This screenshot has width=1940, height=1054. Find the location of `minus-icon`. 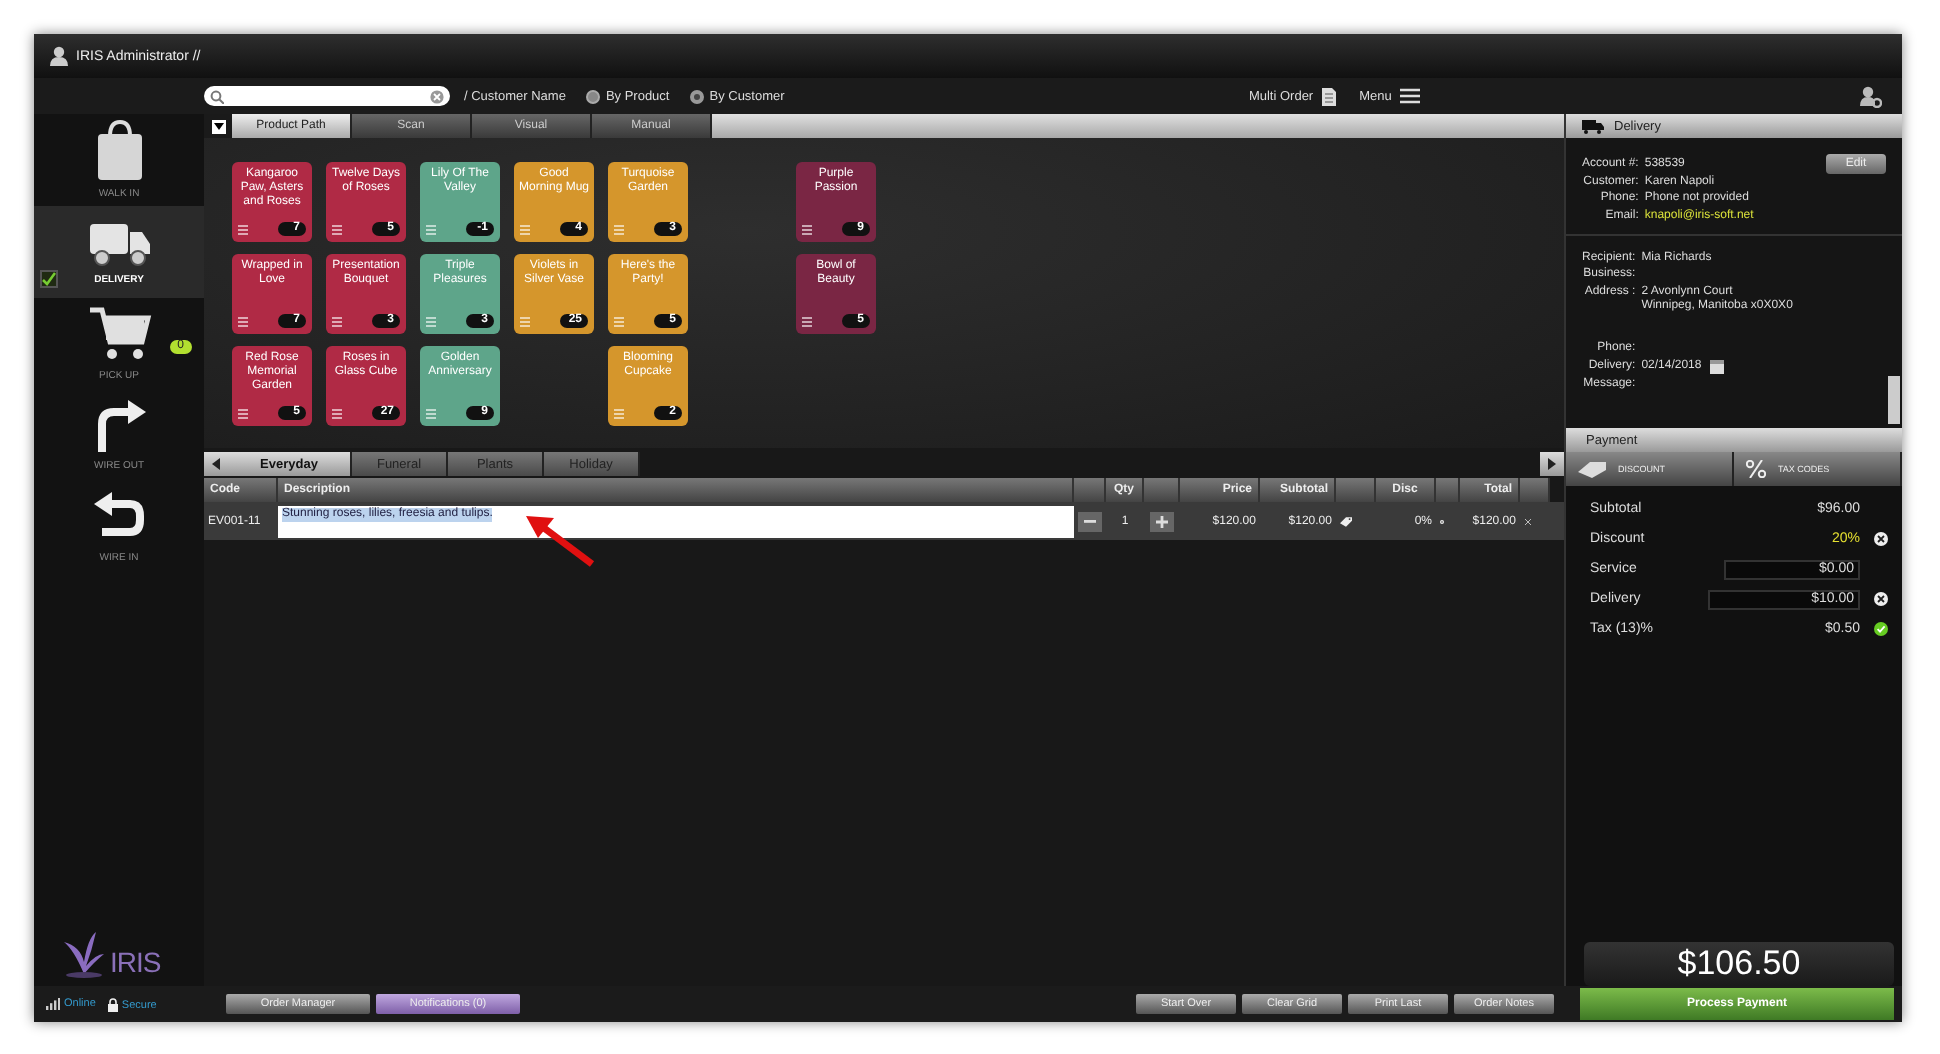

minus-icon is located at coordinates (1090, 521).